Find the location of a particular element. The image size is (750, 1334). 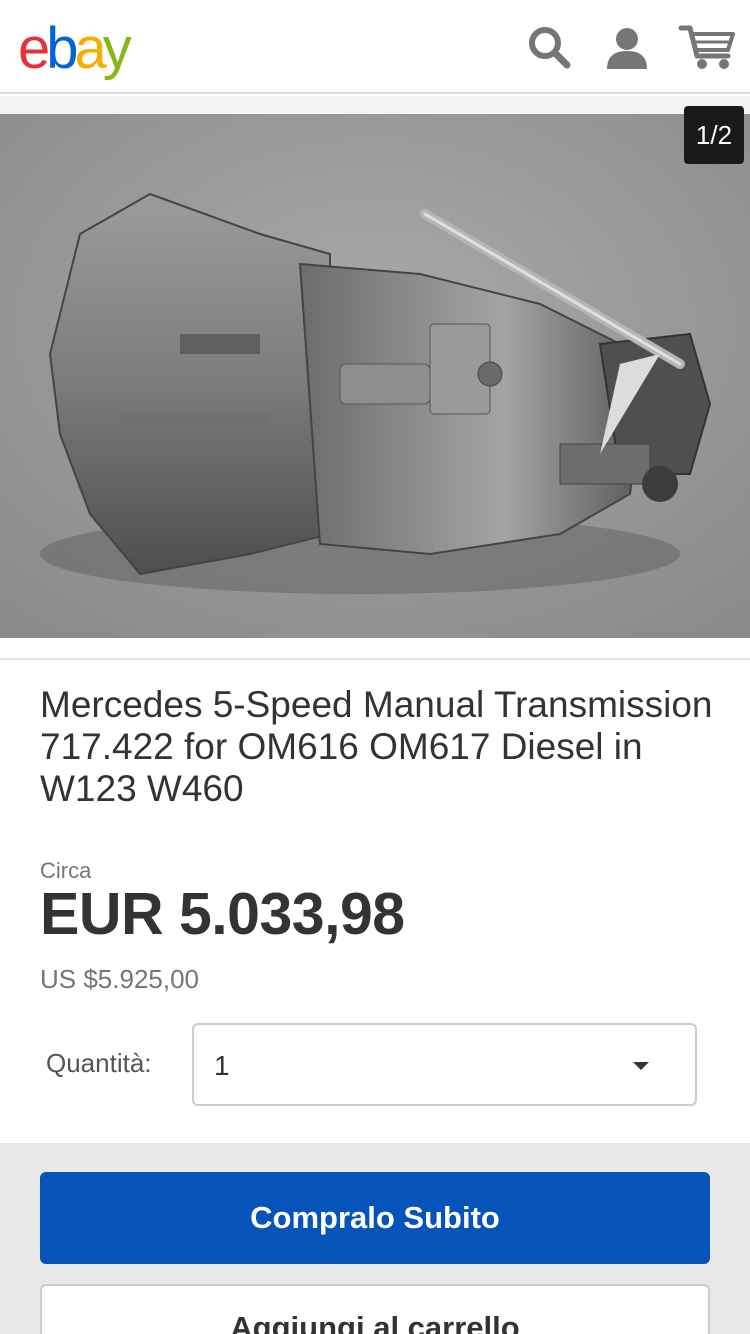

logo-letter-a: a is located at coordinates (90, 48).